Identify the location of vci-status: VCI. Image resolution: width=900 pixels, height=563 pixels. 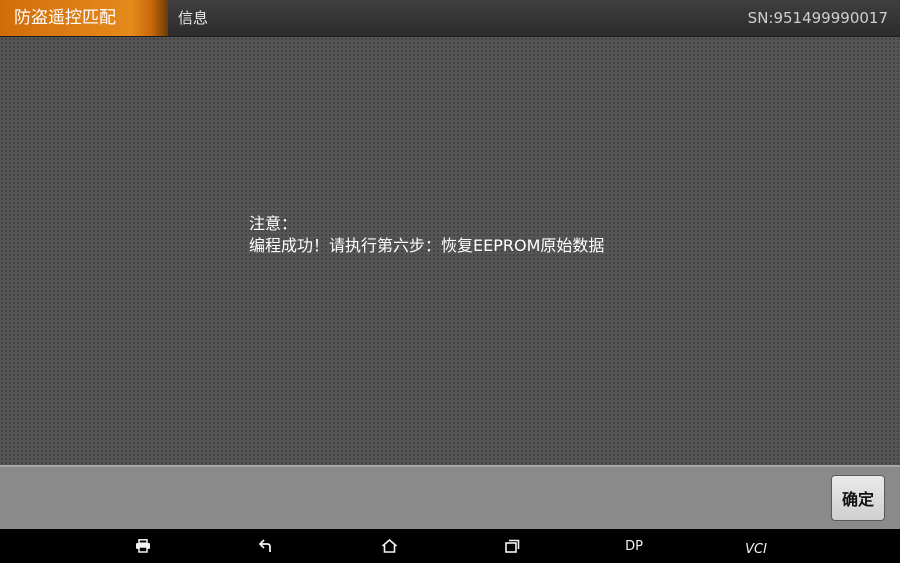
(756, 547).